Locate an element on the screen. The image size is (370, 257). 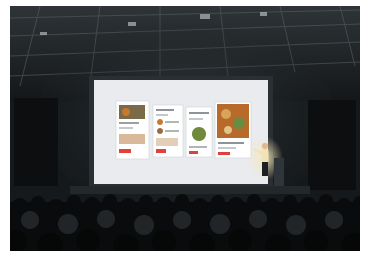
right-speaker is located at coordinates (332, 145).